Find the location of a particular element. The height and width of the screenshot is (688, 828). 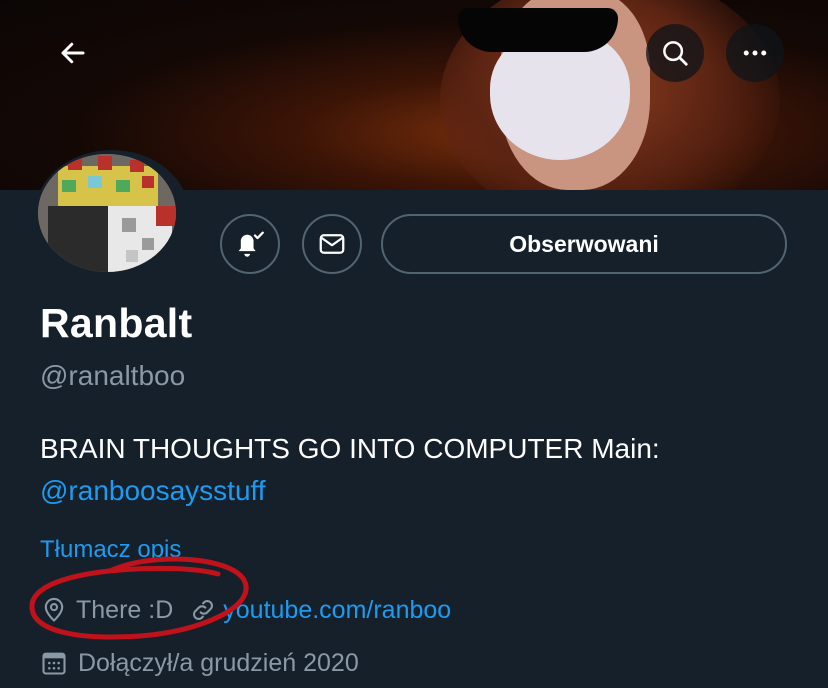

arrow-left-icon is located at coordinates (73, 53).